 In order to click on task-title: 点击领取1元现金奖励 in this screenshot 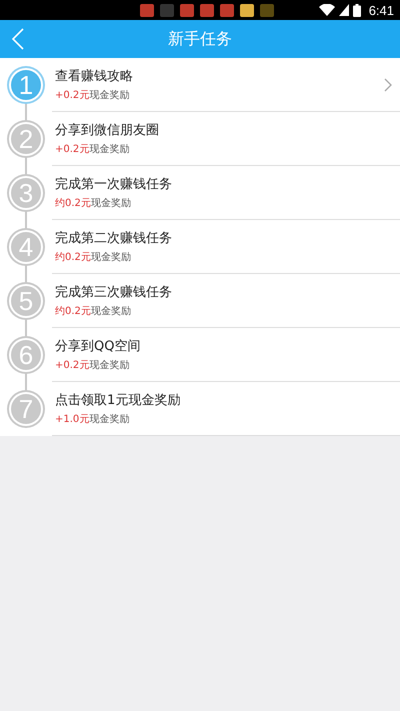, I will do `click(117, 400)`.